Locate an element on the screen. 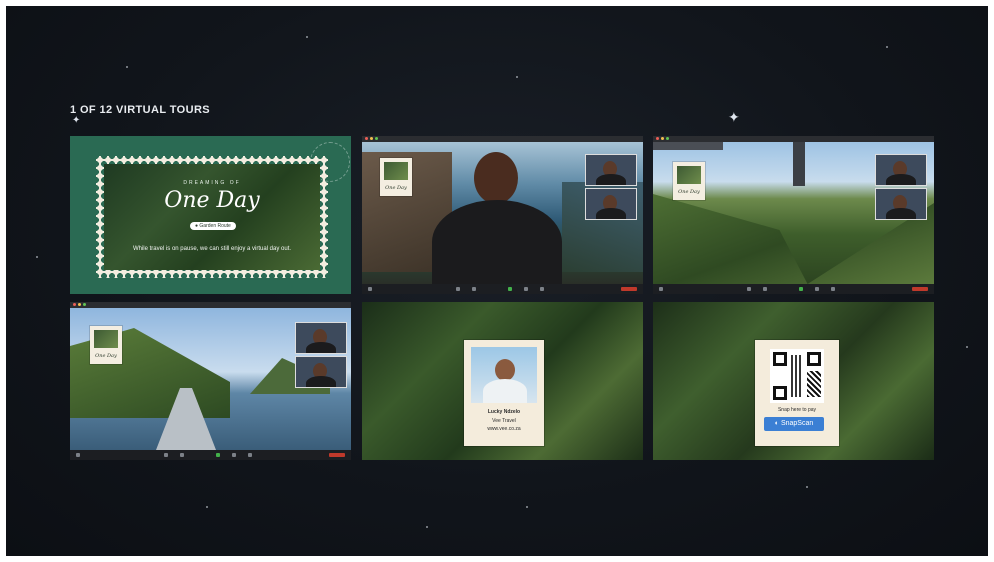 This screenshot has height=562, width=994. gondola-rig is located at coordinates (688, 146).